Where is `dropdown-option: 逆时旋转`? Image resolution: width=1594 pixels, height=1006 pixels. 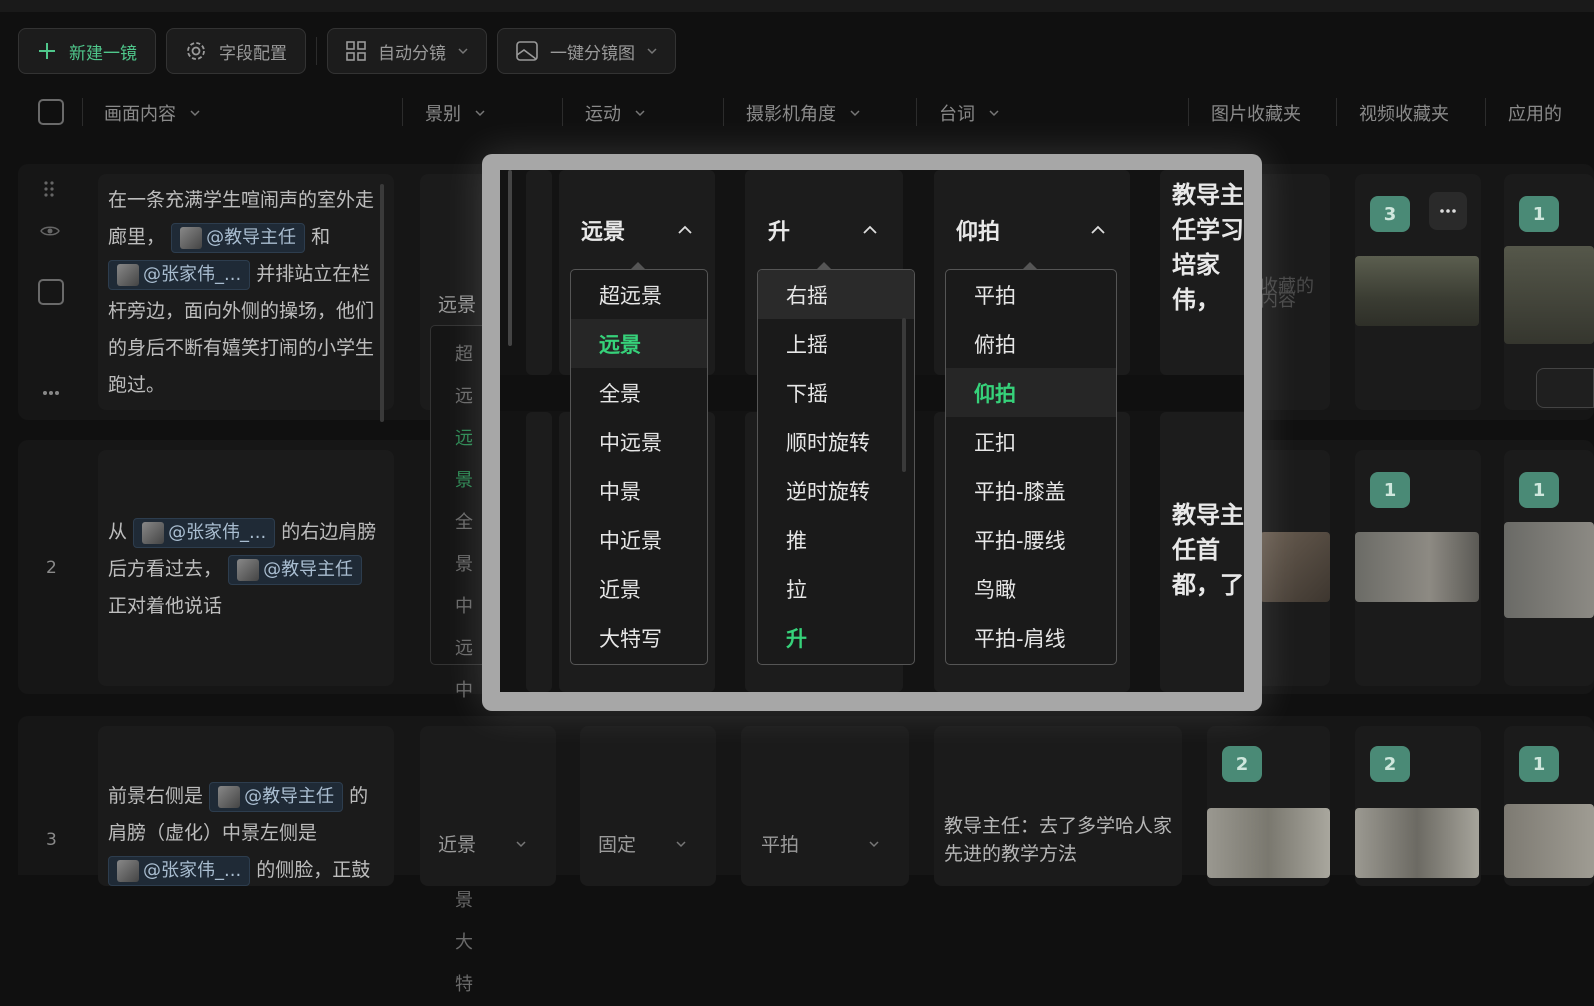 dropdown-option: 逆时旋转 is located at coordinates (836, 490).